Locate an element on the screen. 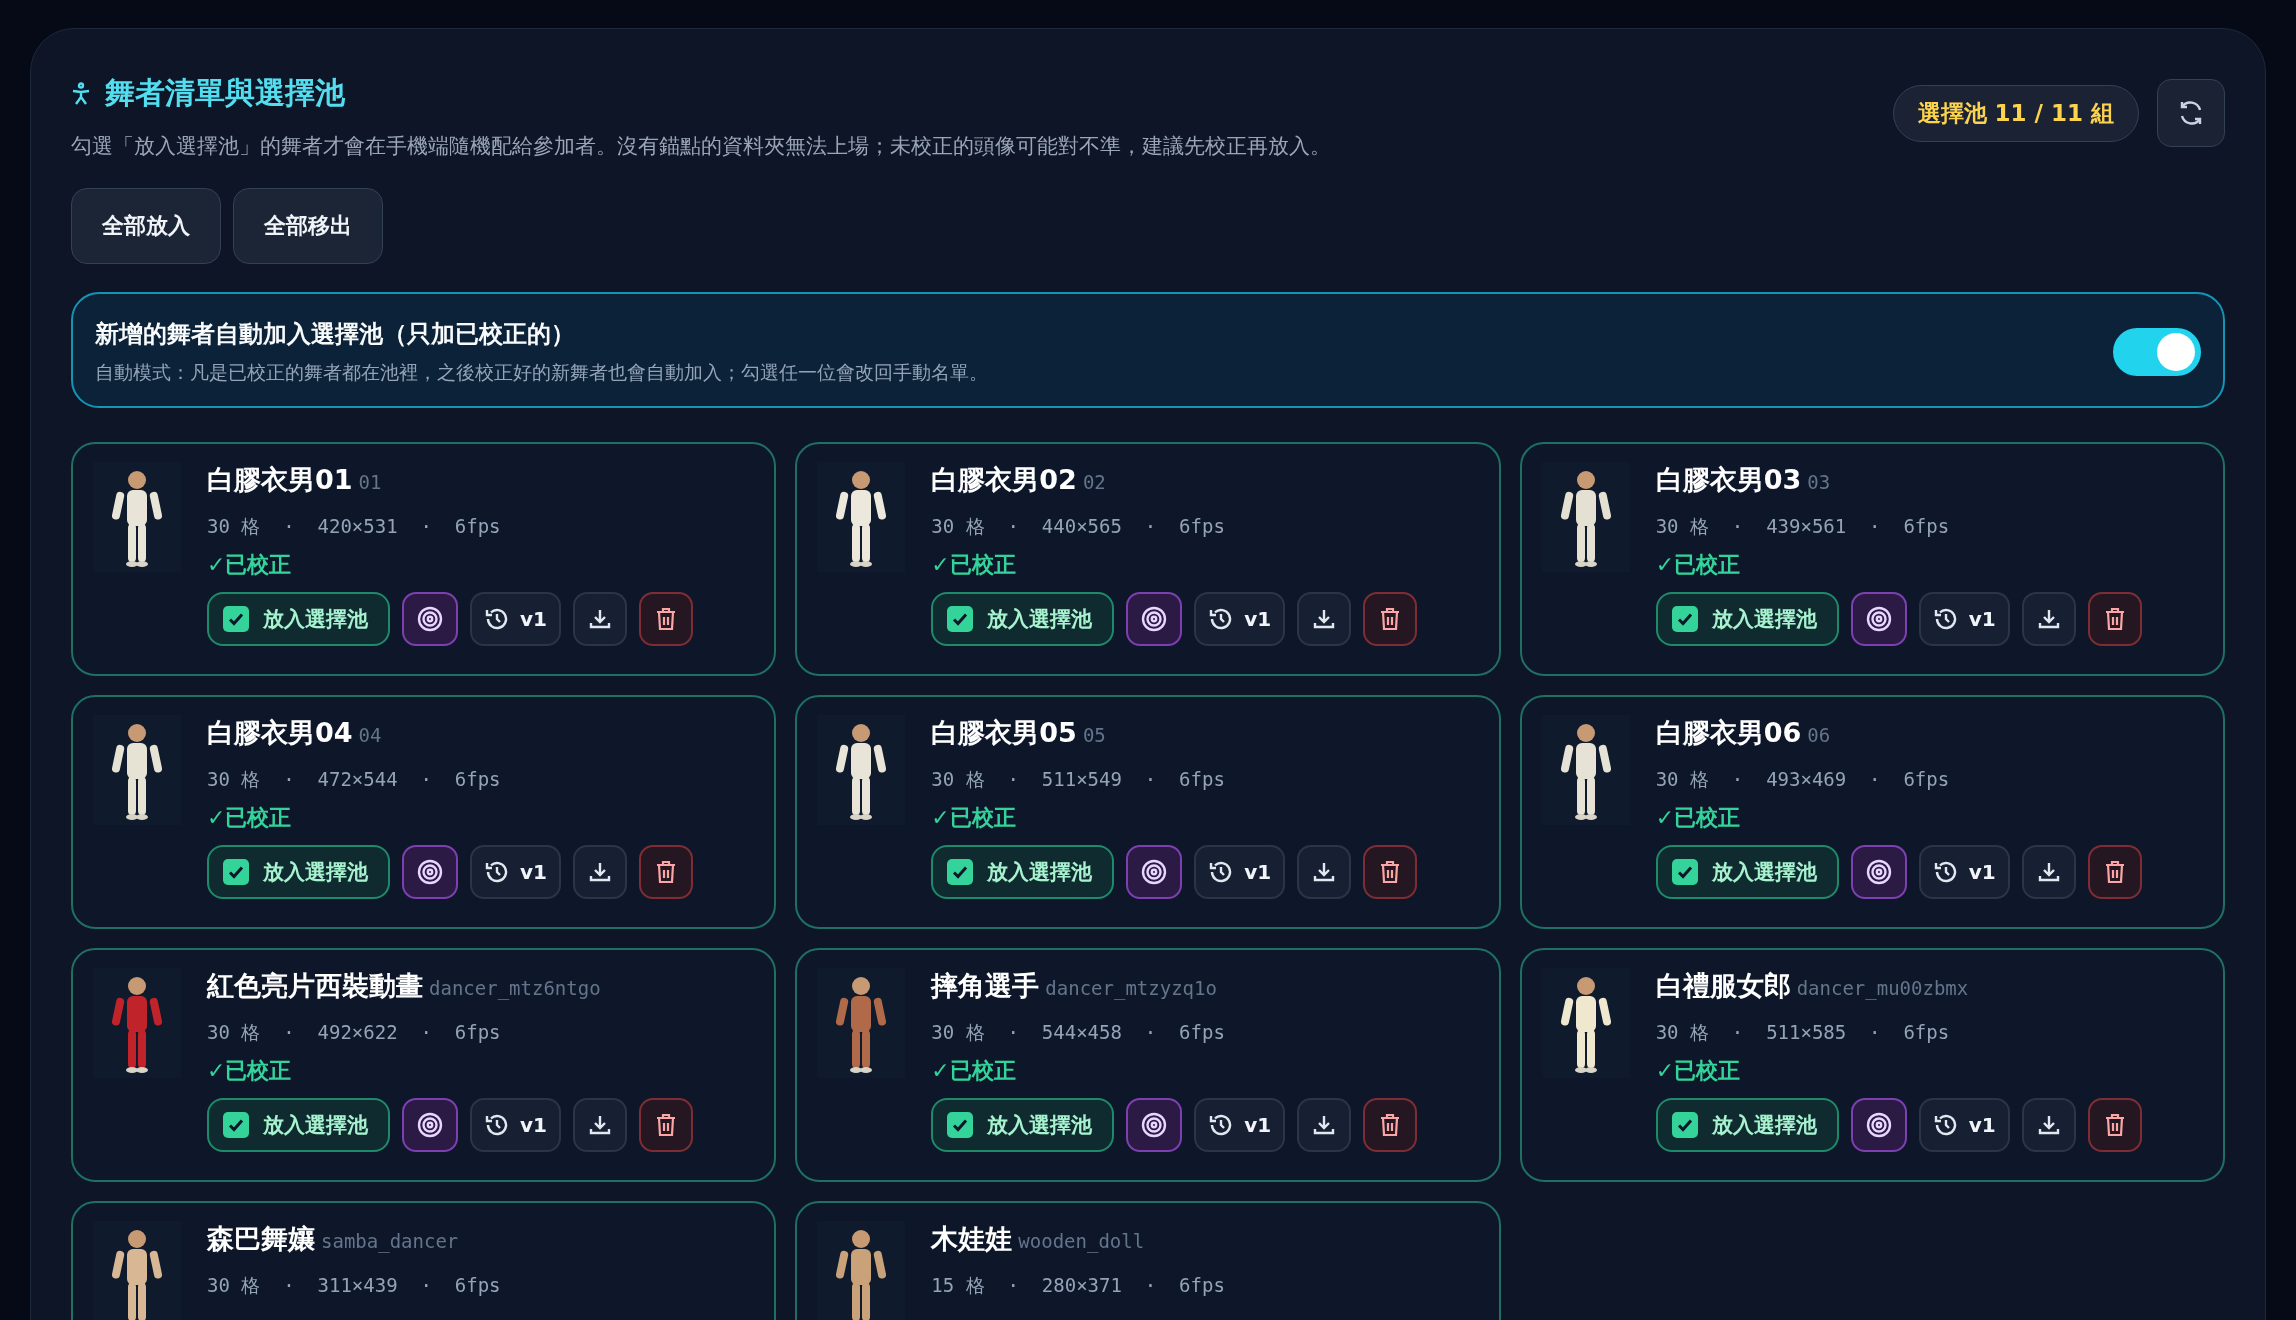 The height and width of the screenshot is (1320, 2296). auto-add-title: 新增的舞者自動加入選擇池（只加已校正的） is located at coordinates (335, 334).